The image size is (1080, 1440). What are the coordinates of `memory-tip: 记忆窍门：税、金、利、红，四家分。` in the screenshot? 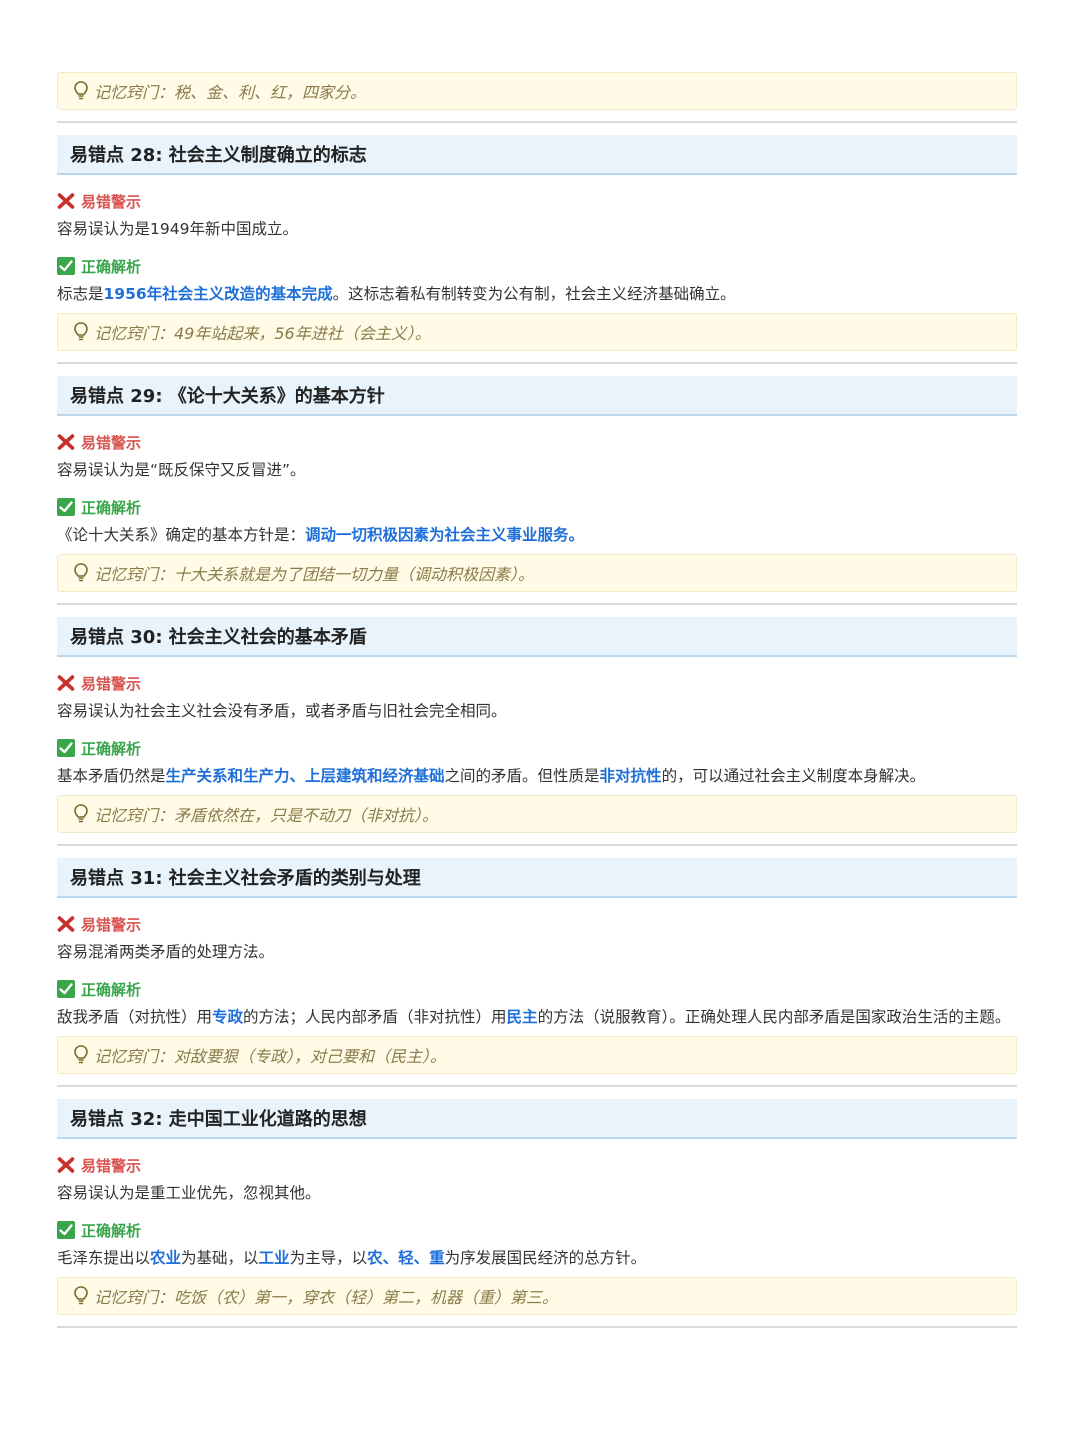 It's located at (537, 91).